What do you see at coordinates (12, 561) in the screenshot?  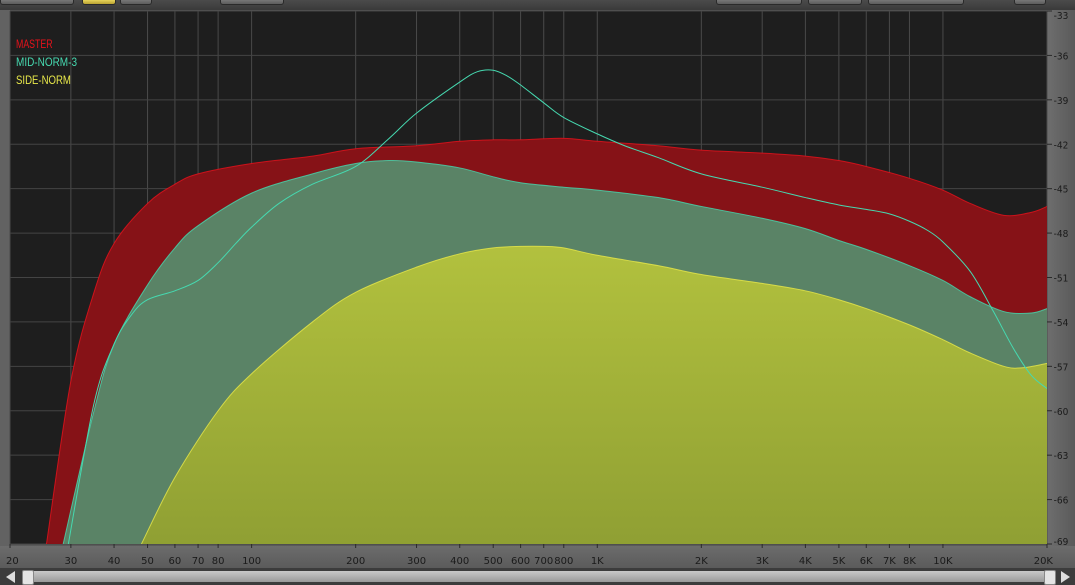 I see `frequency-tick-label: 20` at bounding box center [12, 561].